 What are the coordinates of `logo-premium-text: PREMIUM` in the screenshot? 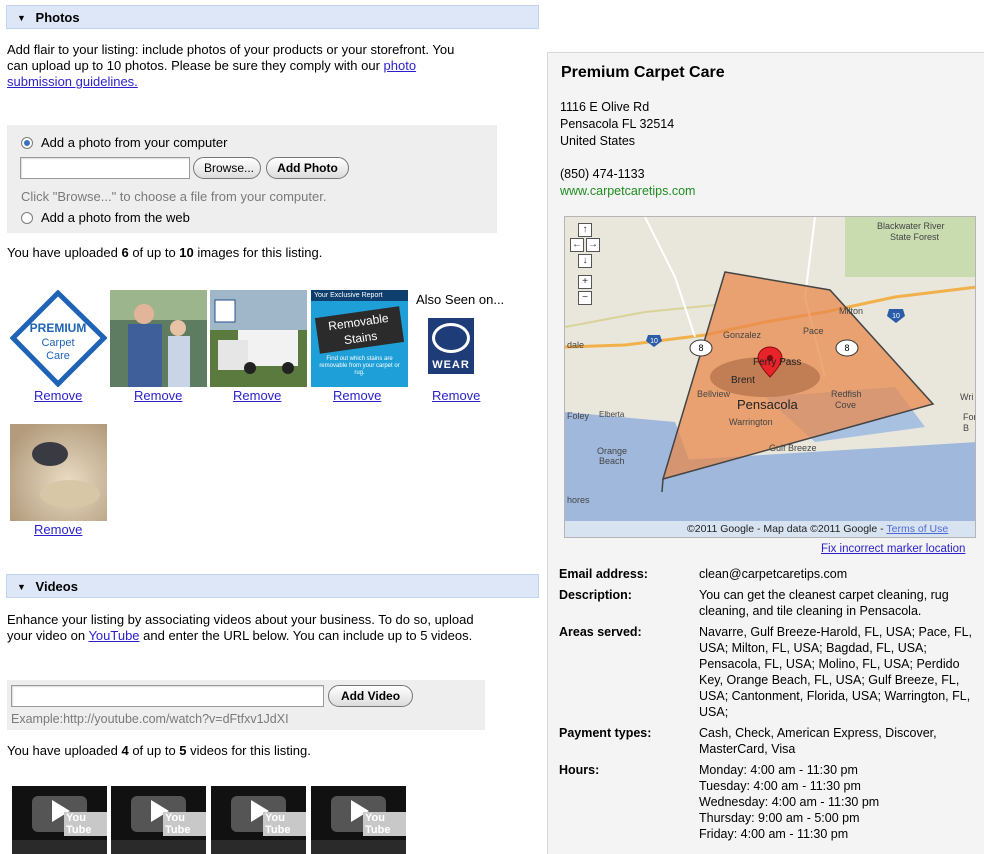 It's located at (58, 328).